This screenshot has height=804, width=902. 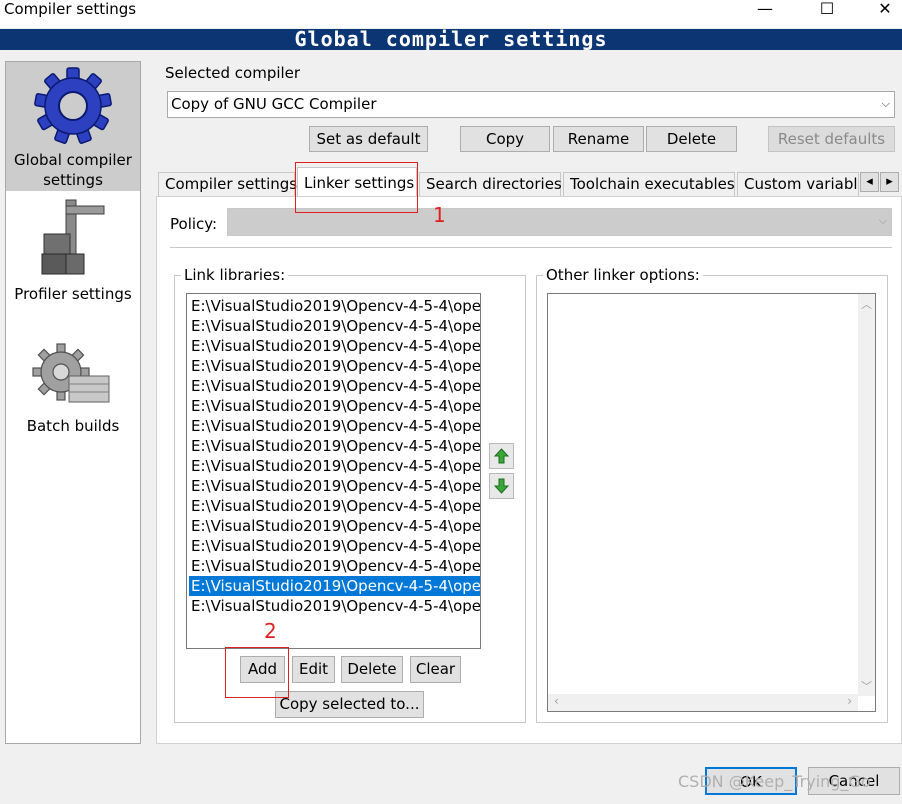 What do you see at coordinates (73, 426) in the screenshot?
I see `nav-item-label: Batch builds` at bounding box center [73, 426].